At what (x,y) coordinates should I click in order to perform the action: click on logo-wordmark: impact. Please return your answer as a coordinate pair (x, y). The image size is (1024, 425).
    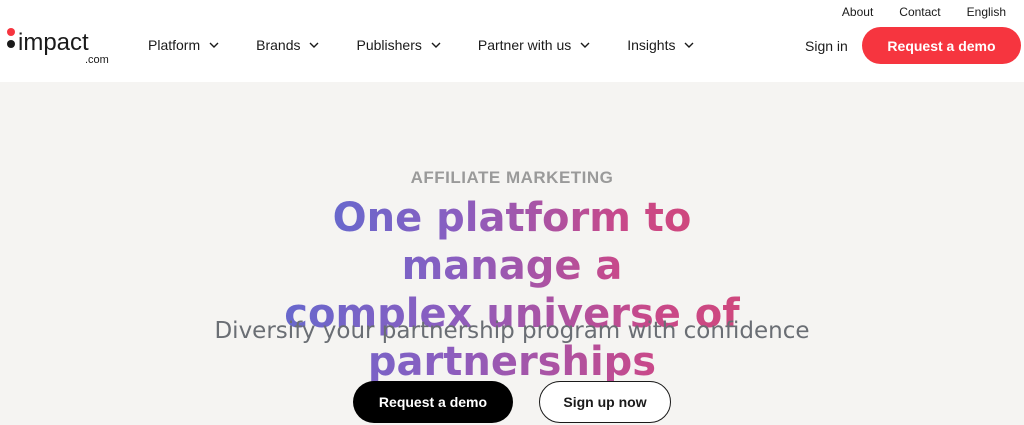
    Looking at the image, I should click on (53, 42).